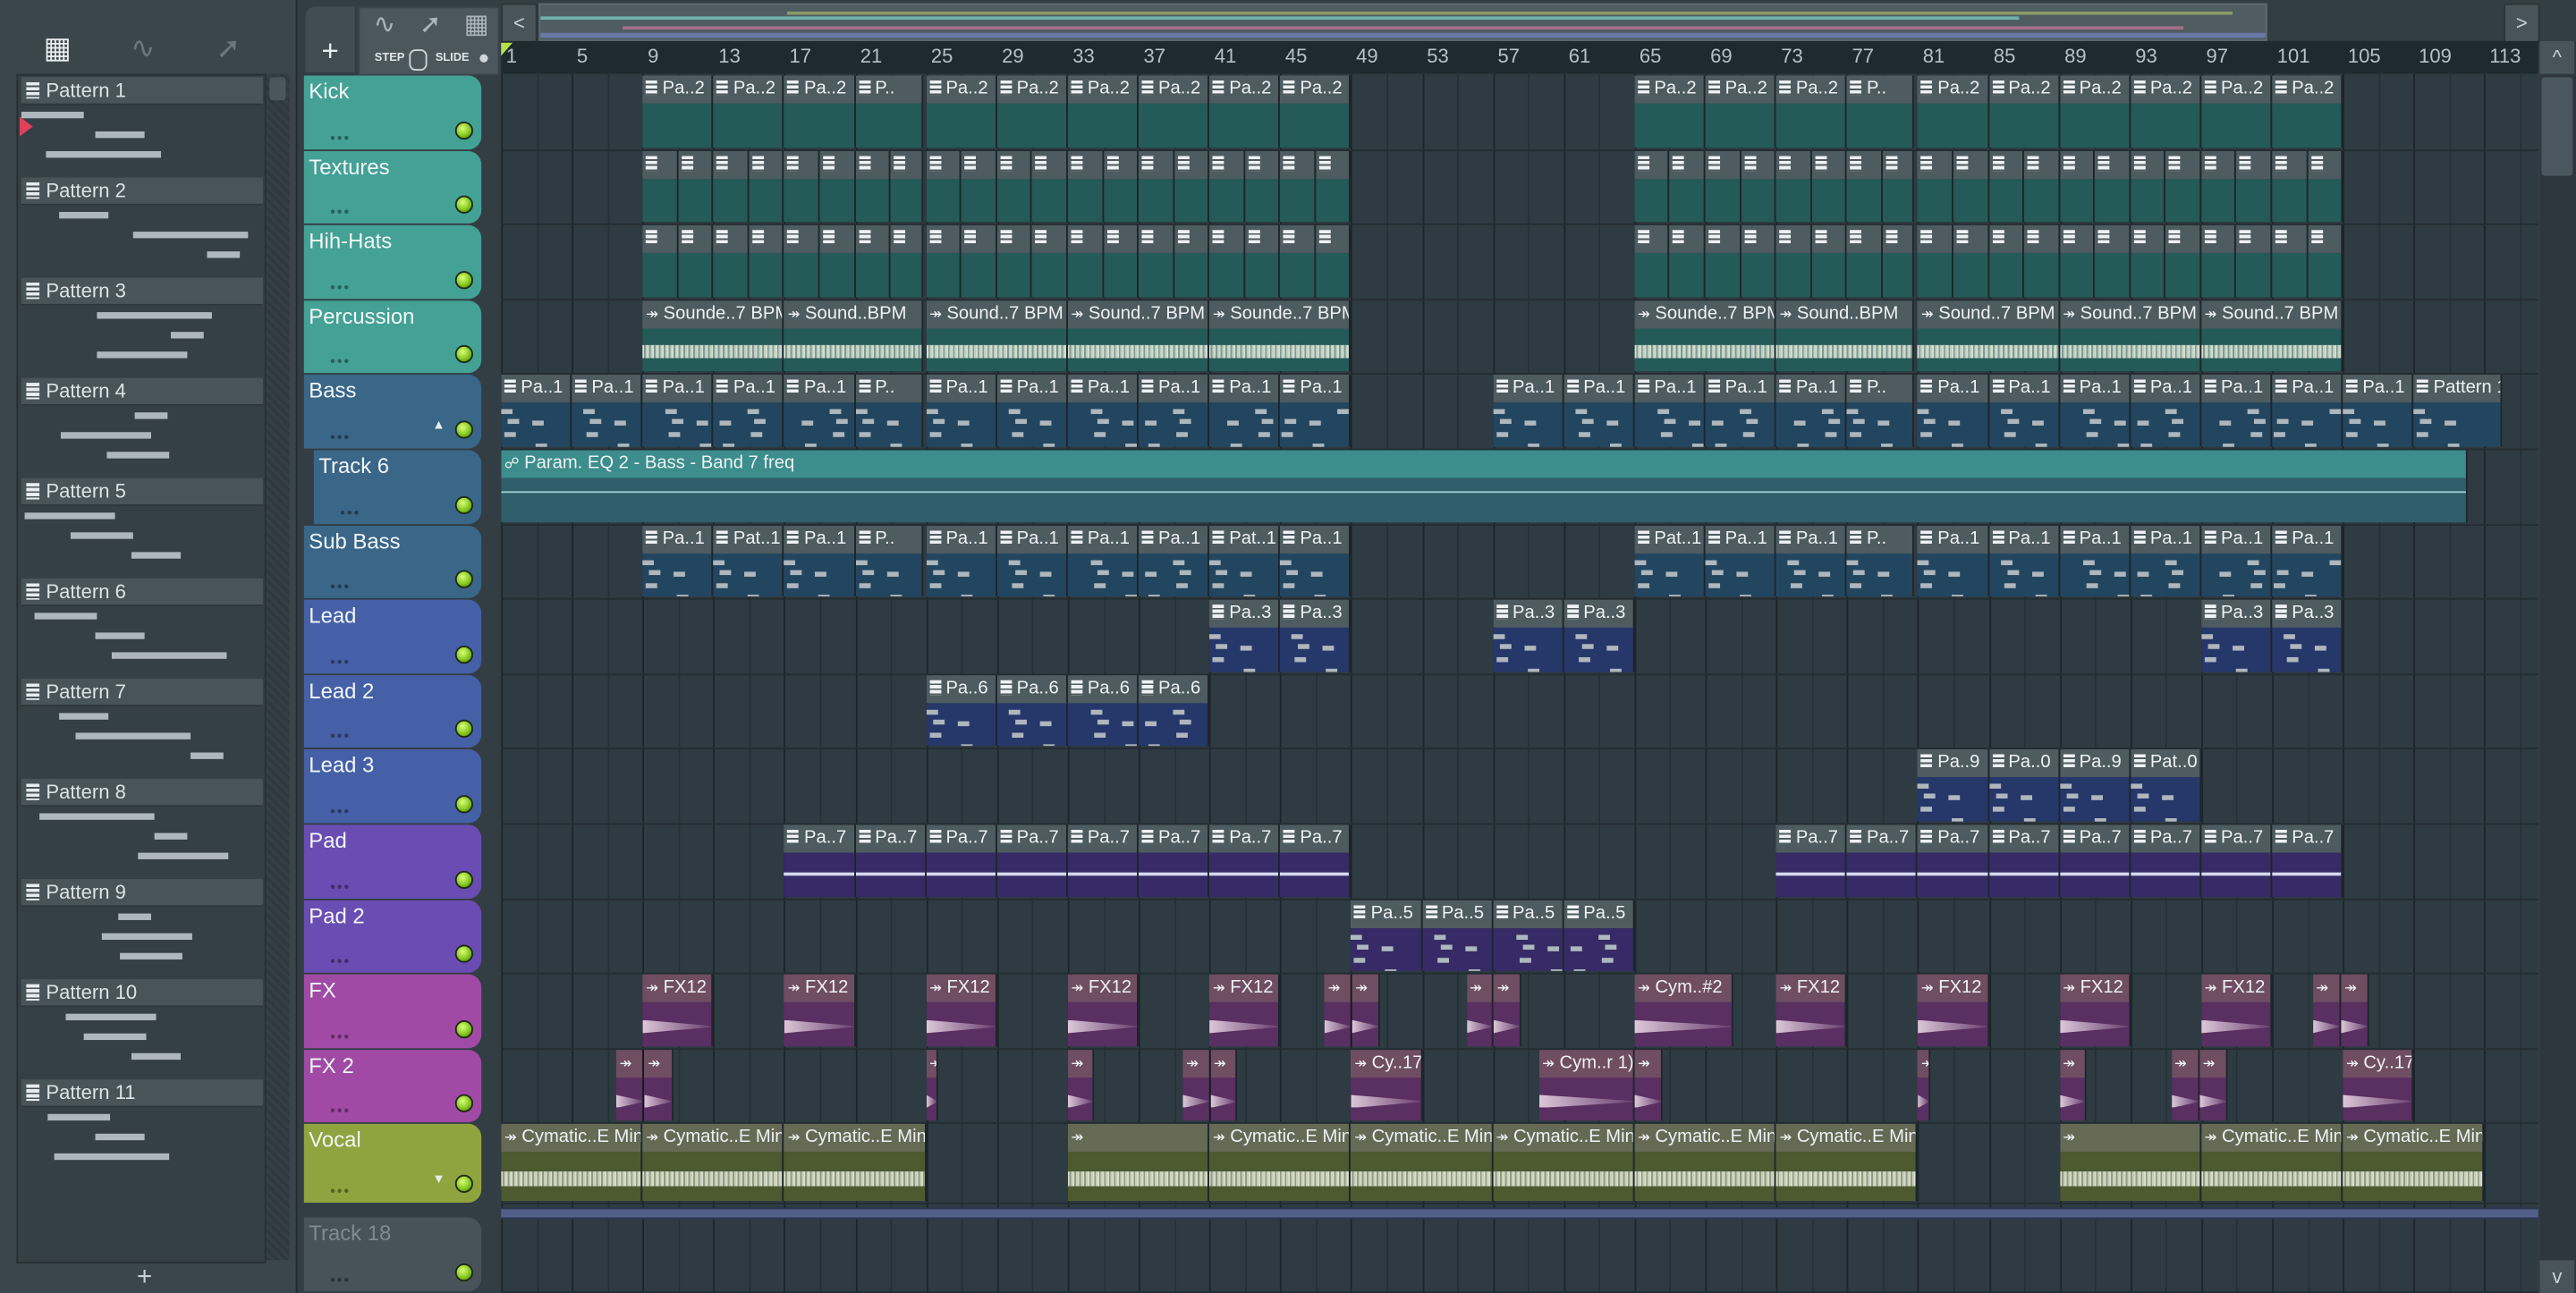  Describe the element at coordinates (1810, 989) in the screenshot. I see `clip-header: ↠ FX12` at that location.